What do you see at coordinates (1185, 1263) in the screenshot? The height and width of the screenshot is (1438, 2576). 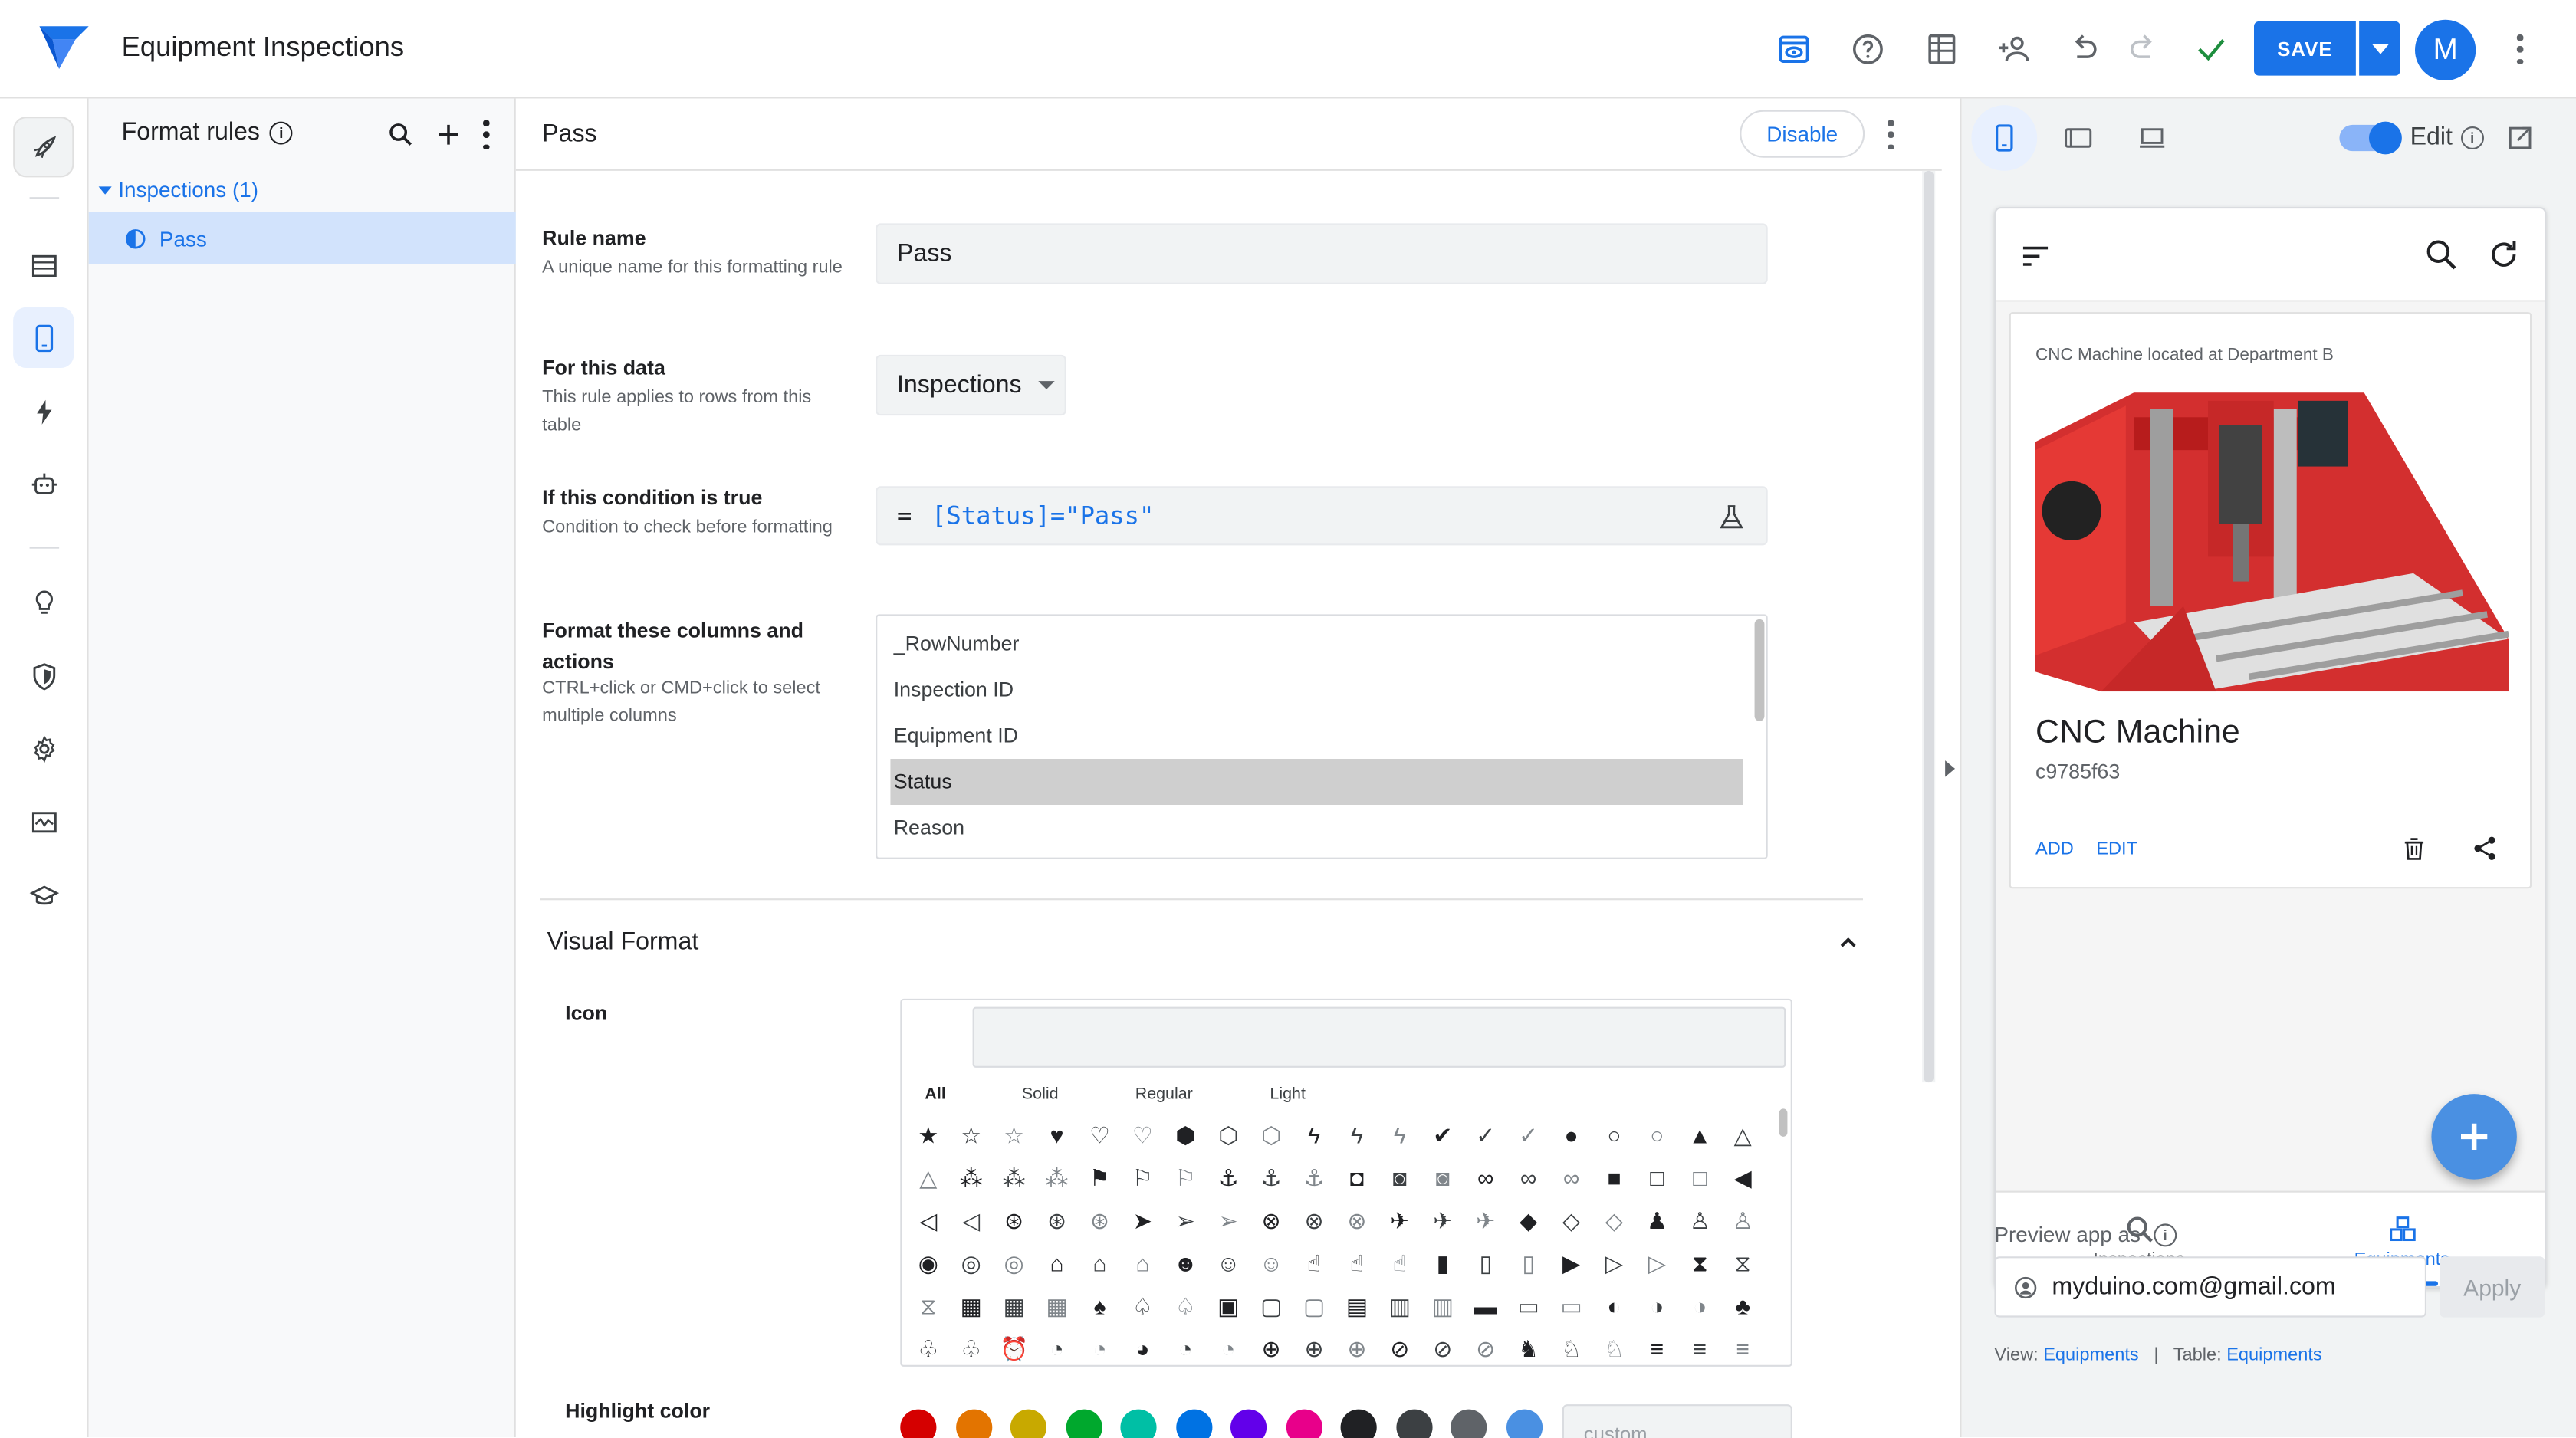 I see `smile-solid-icon: ☻` at bounding box center [1185, 1263].